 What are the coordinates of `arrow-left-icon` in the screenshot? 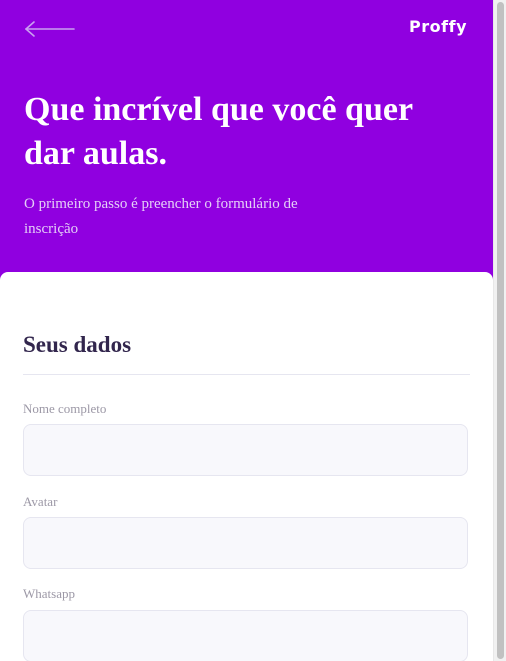 It's located at (50, 29).